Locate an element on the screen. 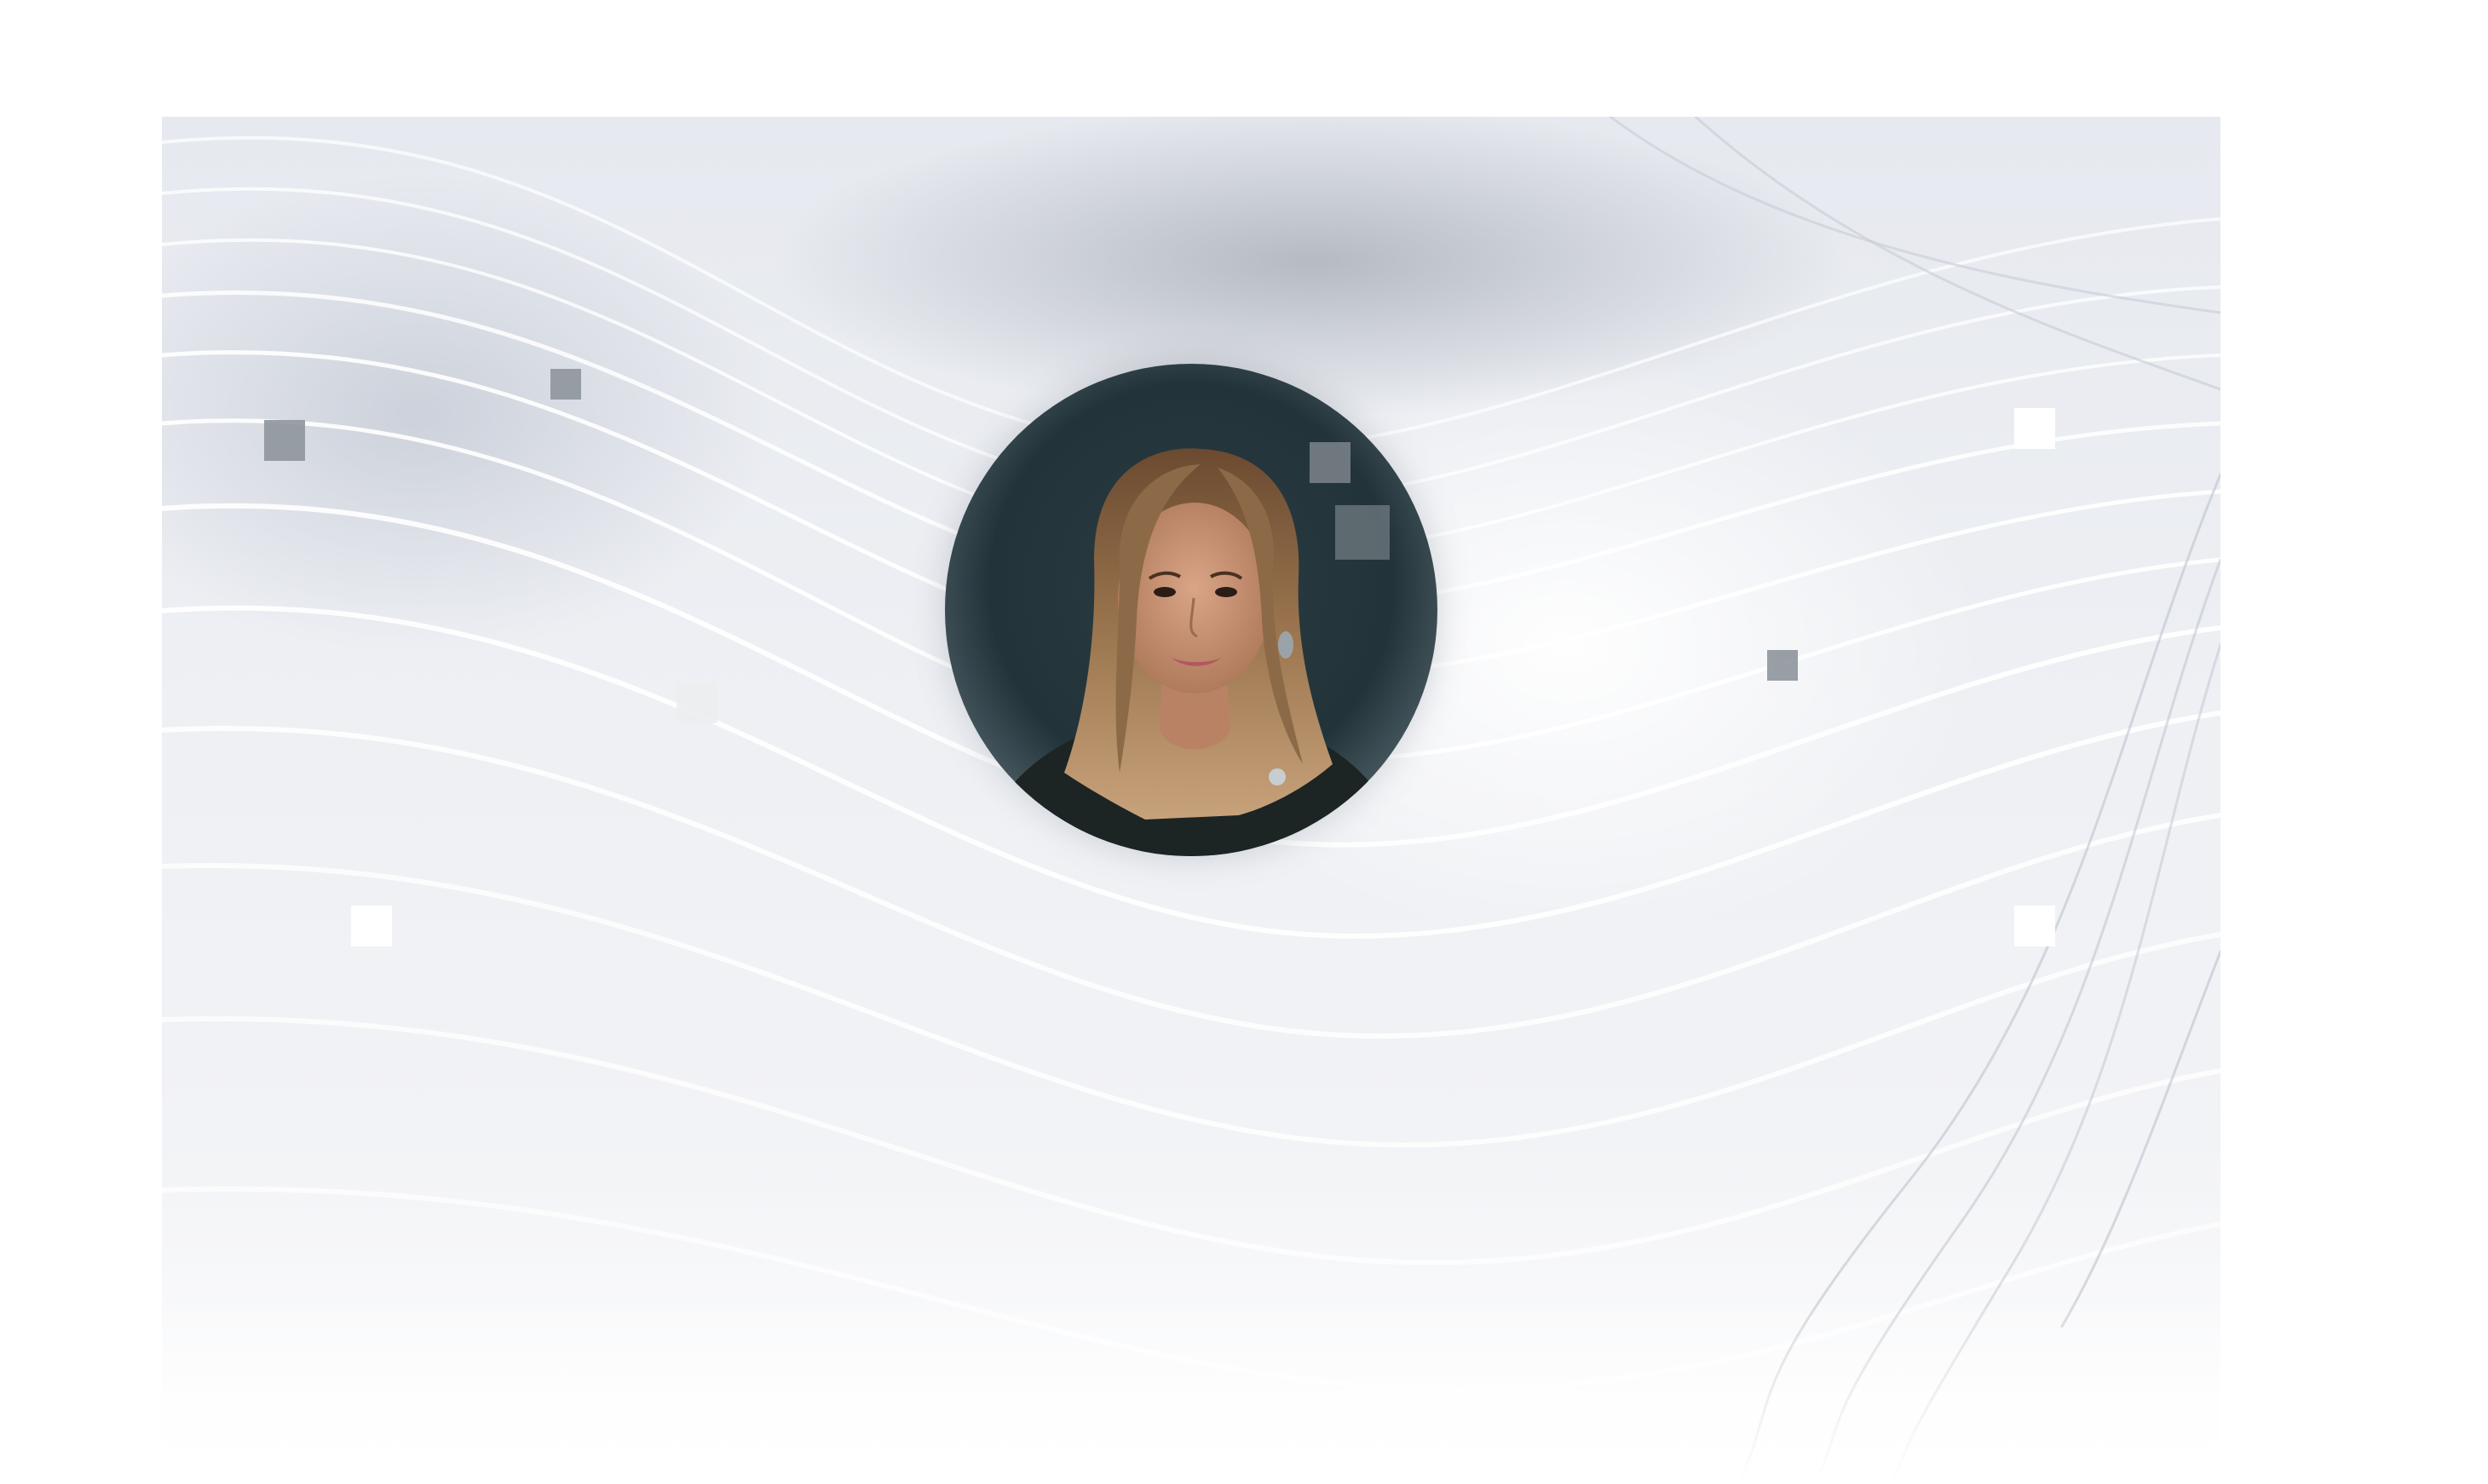 Image resolution: width=2488 pixels, height=1484 pixels. decor-square-light is located at coordinates (697, 702).